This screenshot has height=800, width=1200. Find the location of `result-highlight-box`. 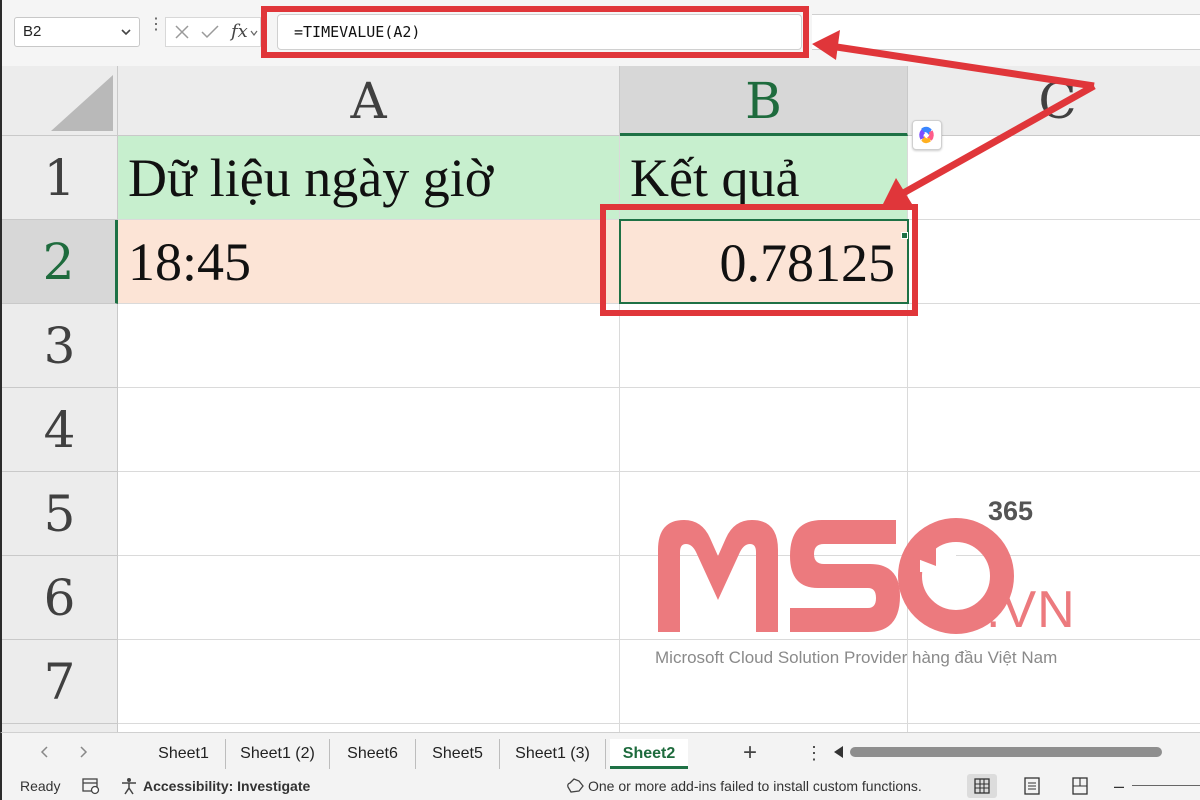

result-highlight-box is located at coordinates (759, 260).